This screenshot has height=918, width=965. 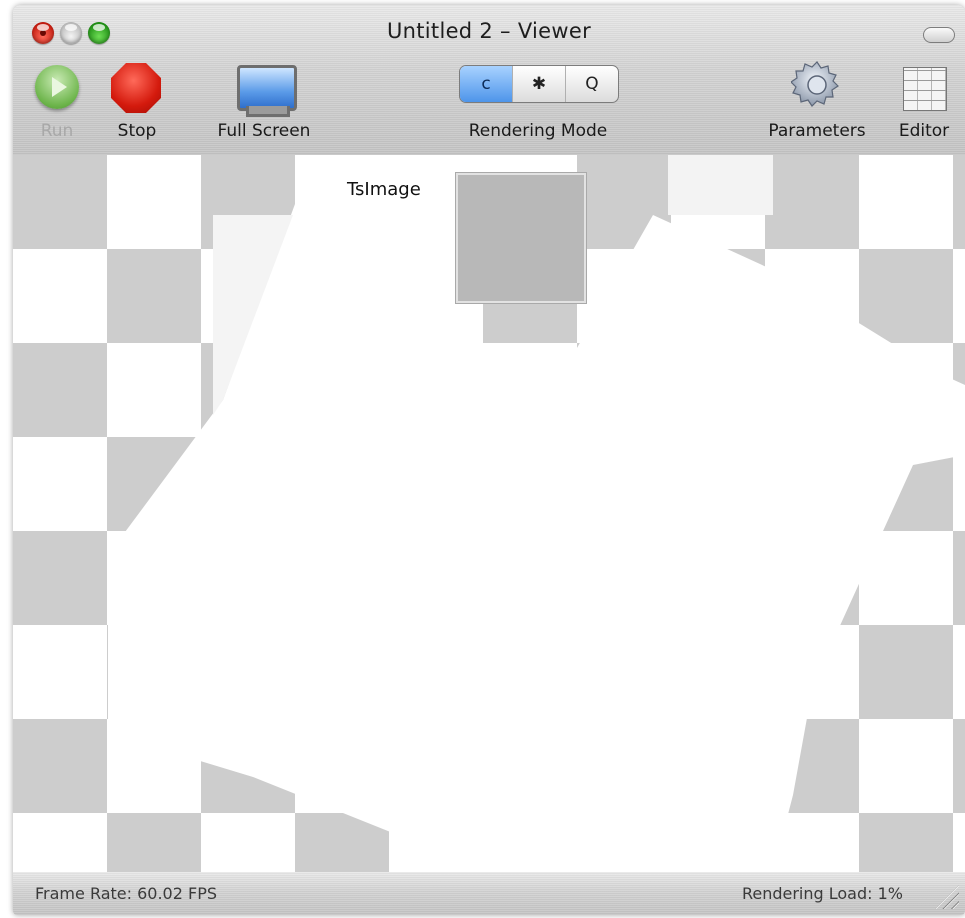 I want to click on rendering-mode-segmented: c ✱ Q, so click(x=539, y=84).